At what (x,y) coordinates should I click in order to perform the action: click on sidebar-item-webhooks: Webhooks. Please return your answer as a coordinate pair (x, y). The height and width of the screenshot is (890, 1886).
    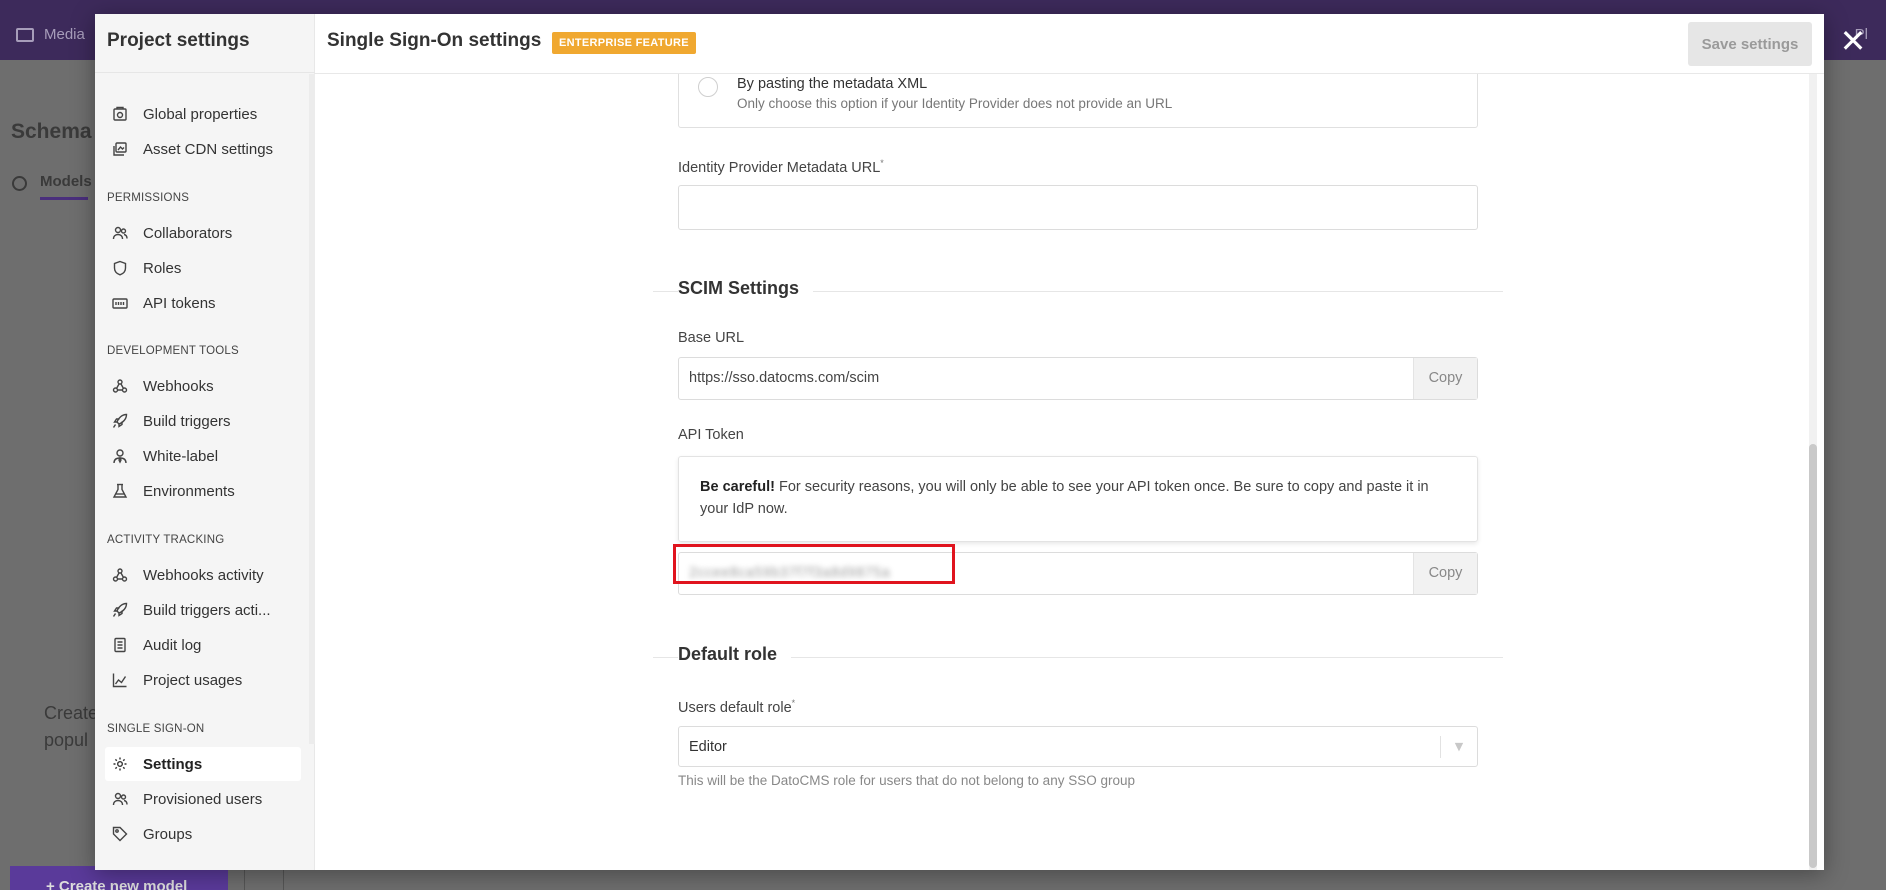
    Looking at the image, I should click on (203, 386).